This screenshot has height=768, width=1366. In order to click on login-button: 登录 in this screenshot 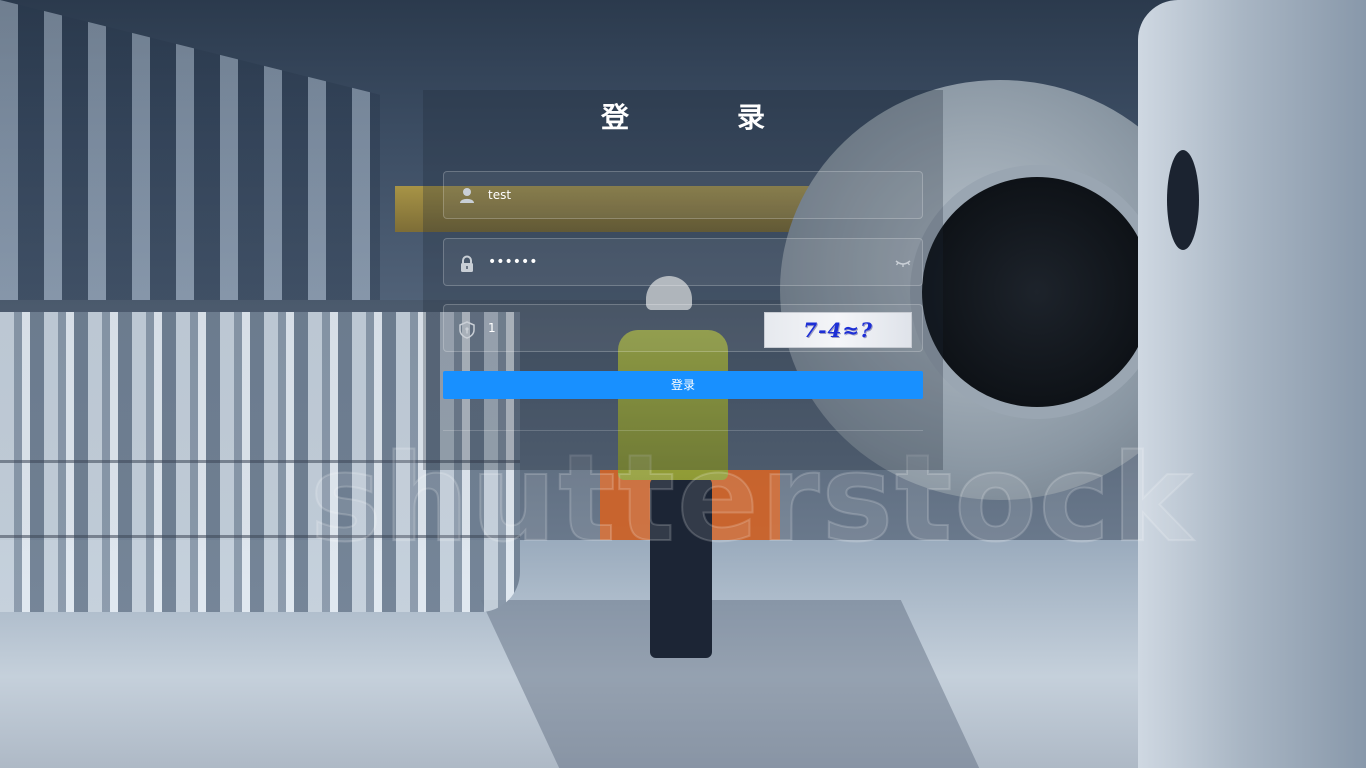, I will do `click(683, 385)`.